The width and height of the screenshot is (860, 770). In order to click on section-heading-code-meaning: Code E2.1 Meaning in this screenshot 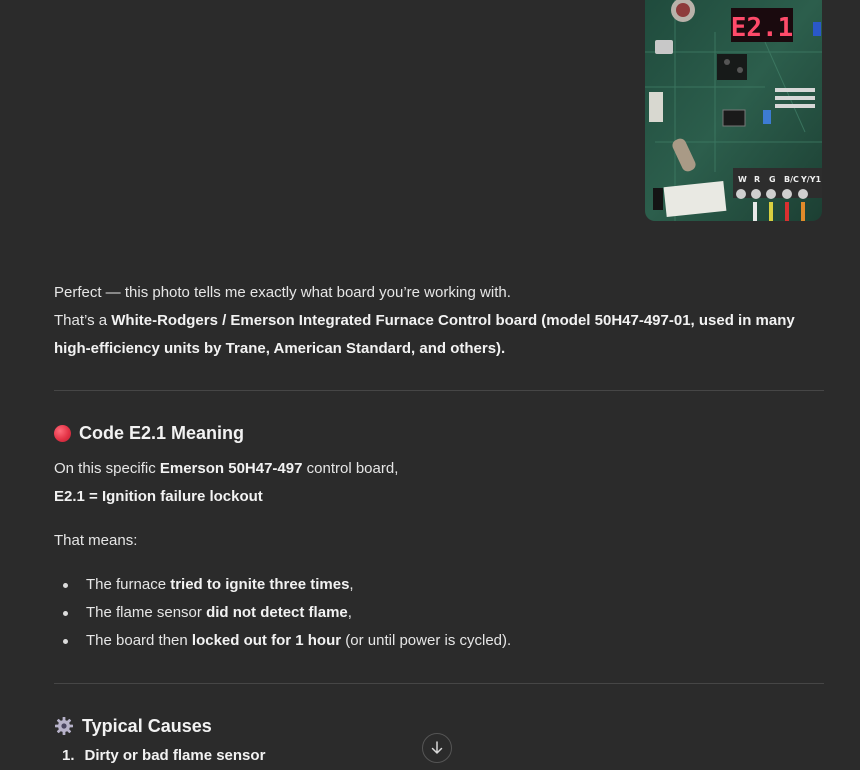, I will do `click(439, 433)`.